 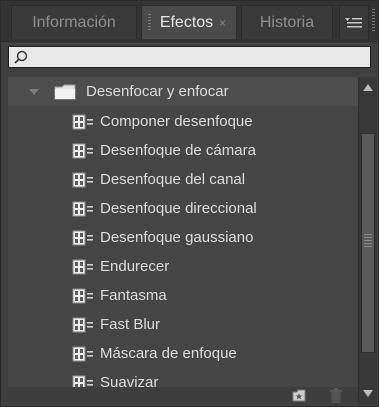 What do you see at coordinates (168, 353) in the screenshot?
I see `effect-label: Máscara de enfoque` at bounding box center [168, 353].